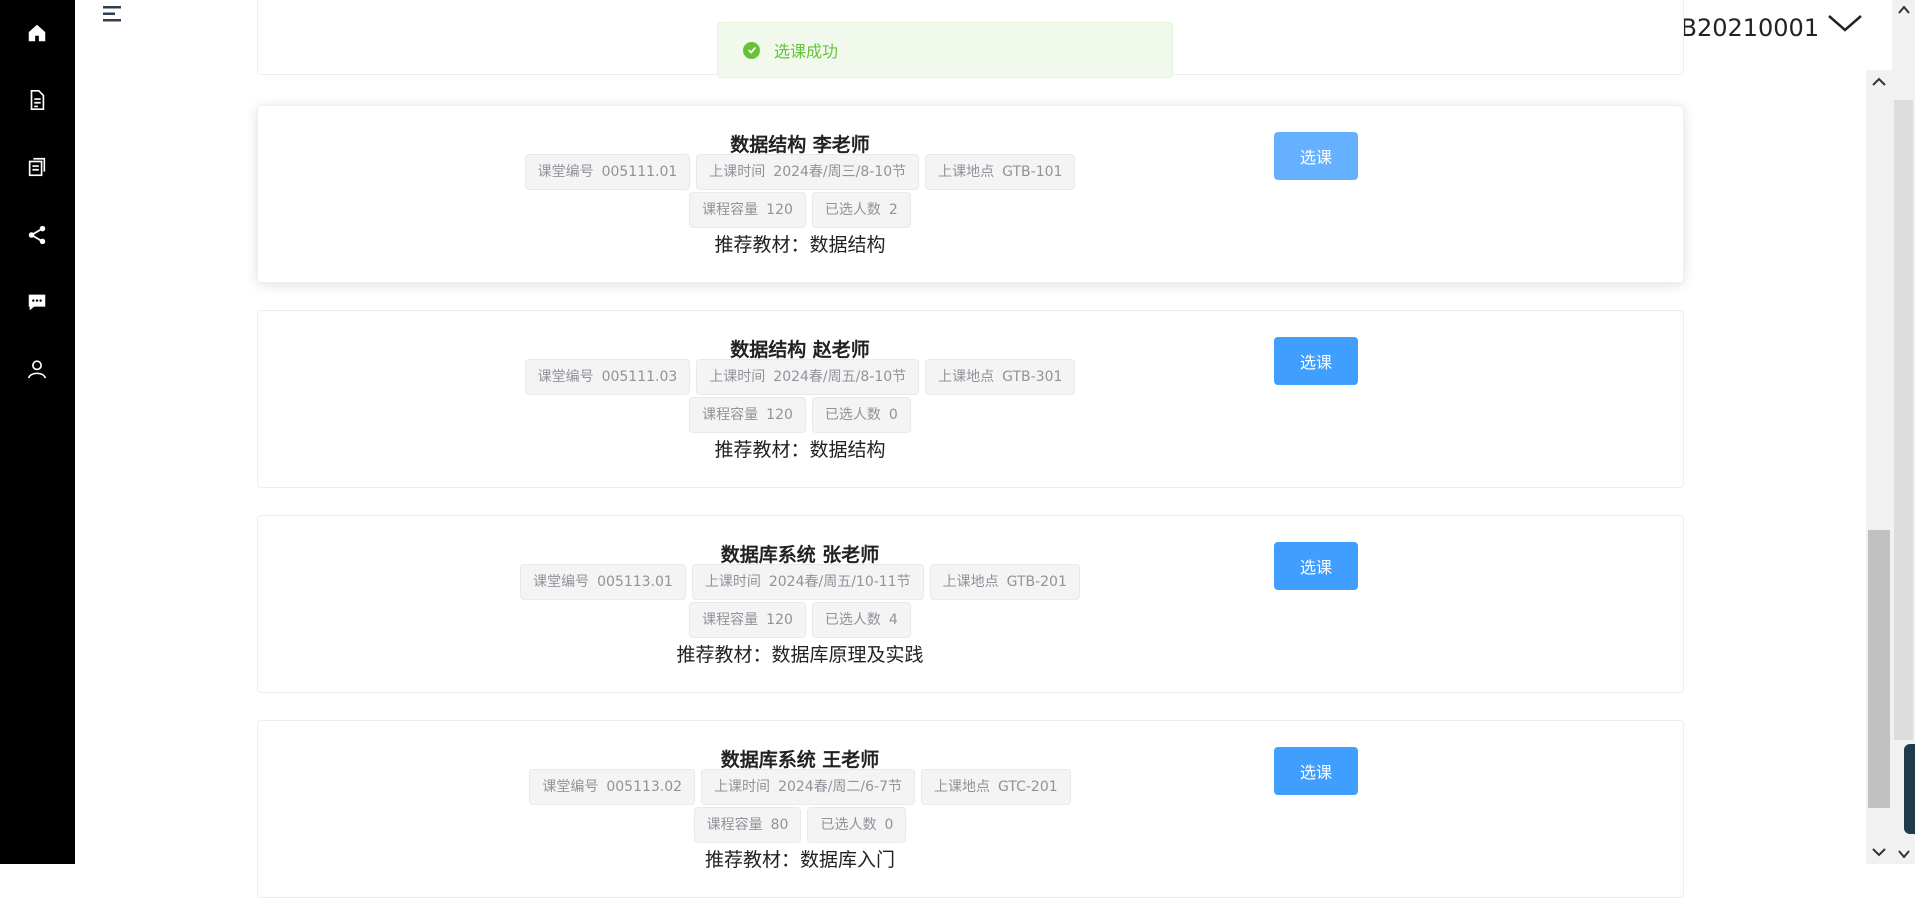 The height and width of the screenshot is (898, 1915). Describe the element at coordinates (1903, 420) in the screenshot. I see `window-scrollbar-thumb` at that location.